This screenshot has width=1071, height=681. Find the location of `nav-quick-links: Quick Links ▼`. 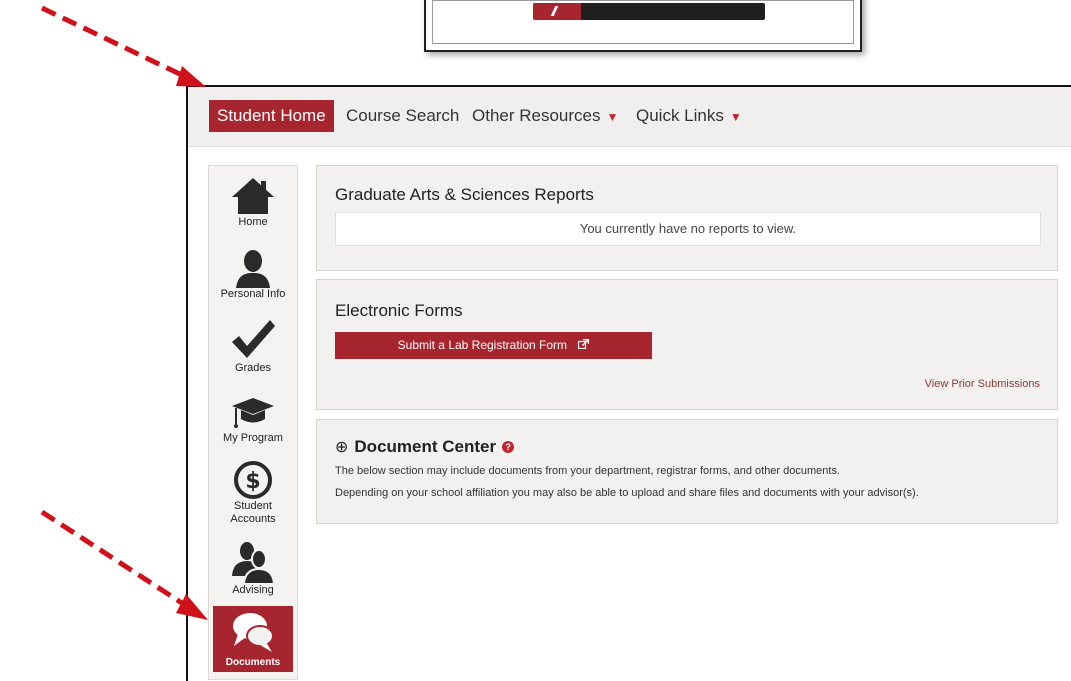

nav-quick-links: Quick Links ▼ is located at coordinates (689, 116).